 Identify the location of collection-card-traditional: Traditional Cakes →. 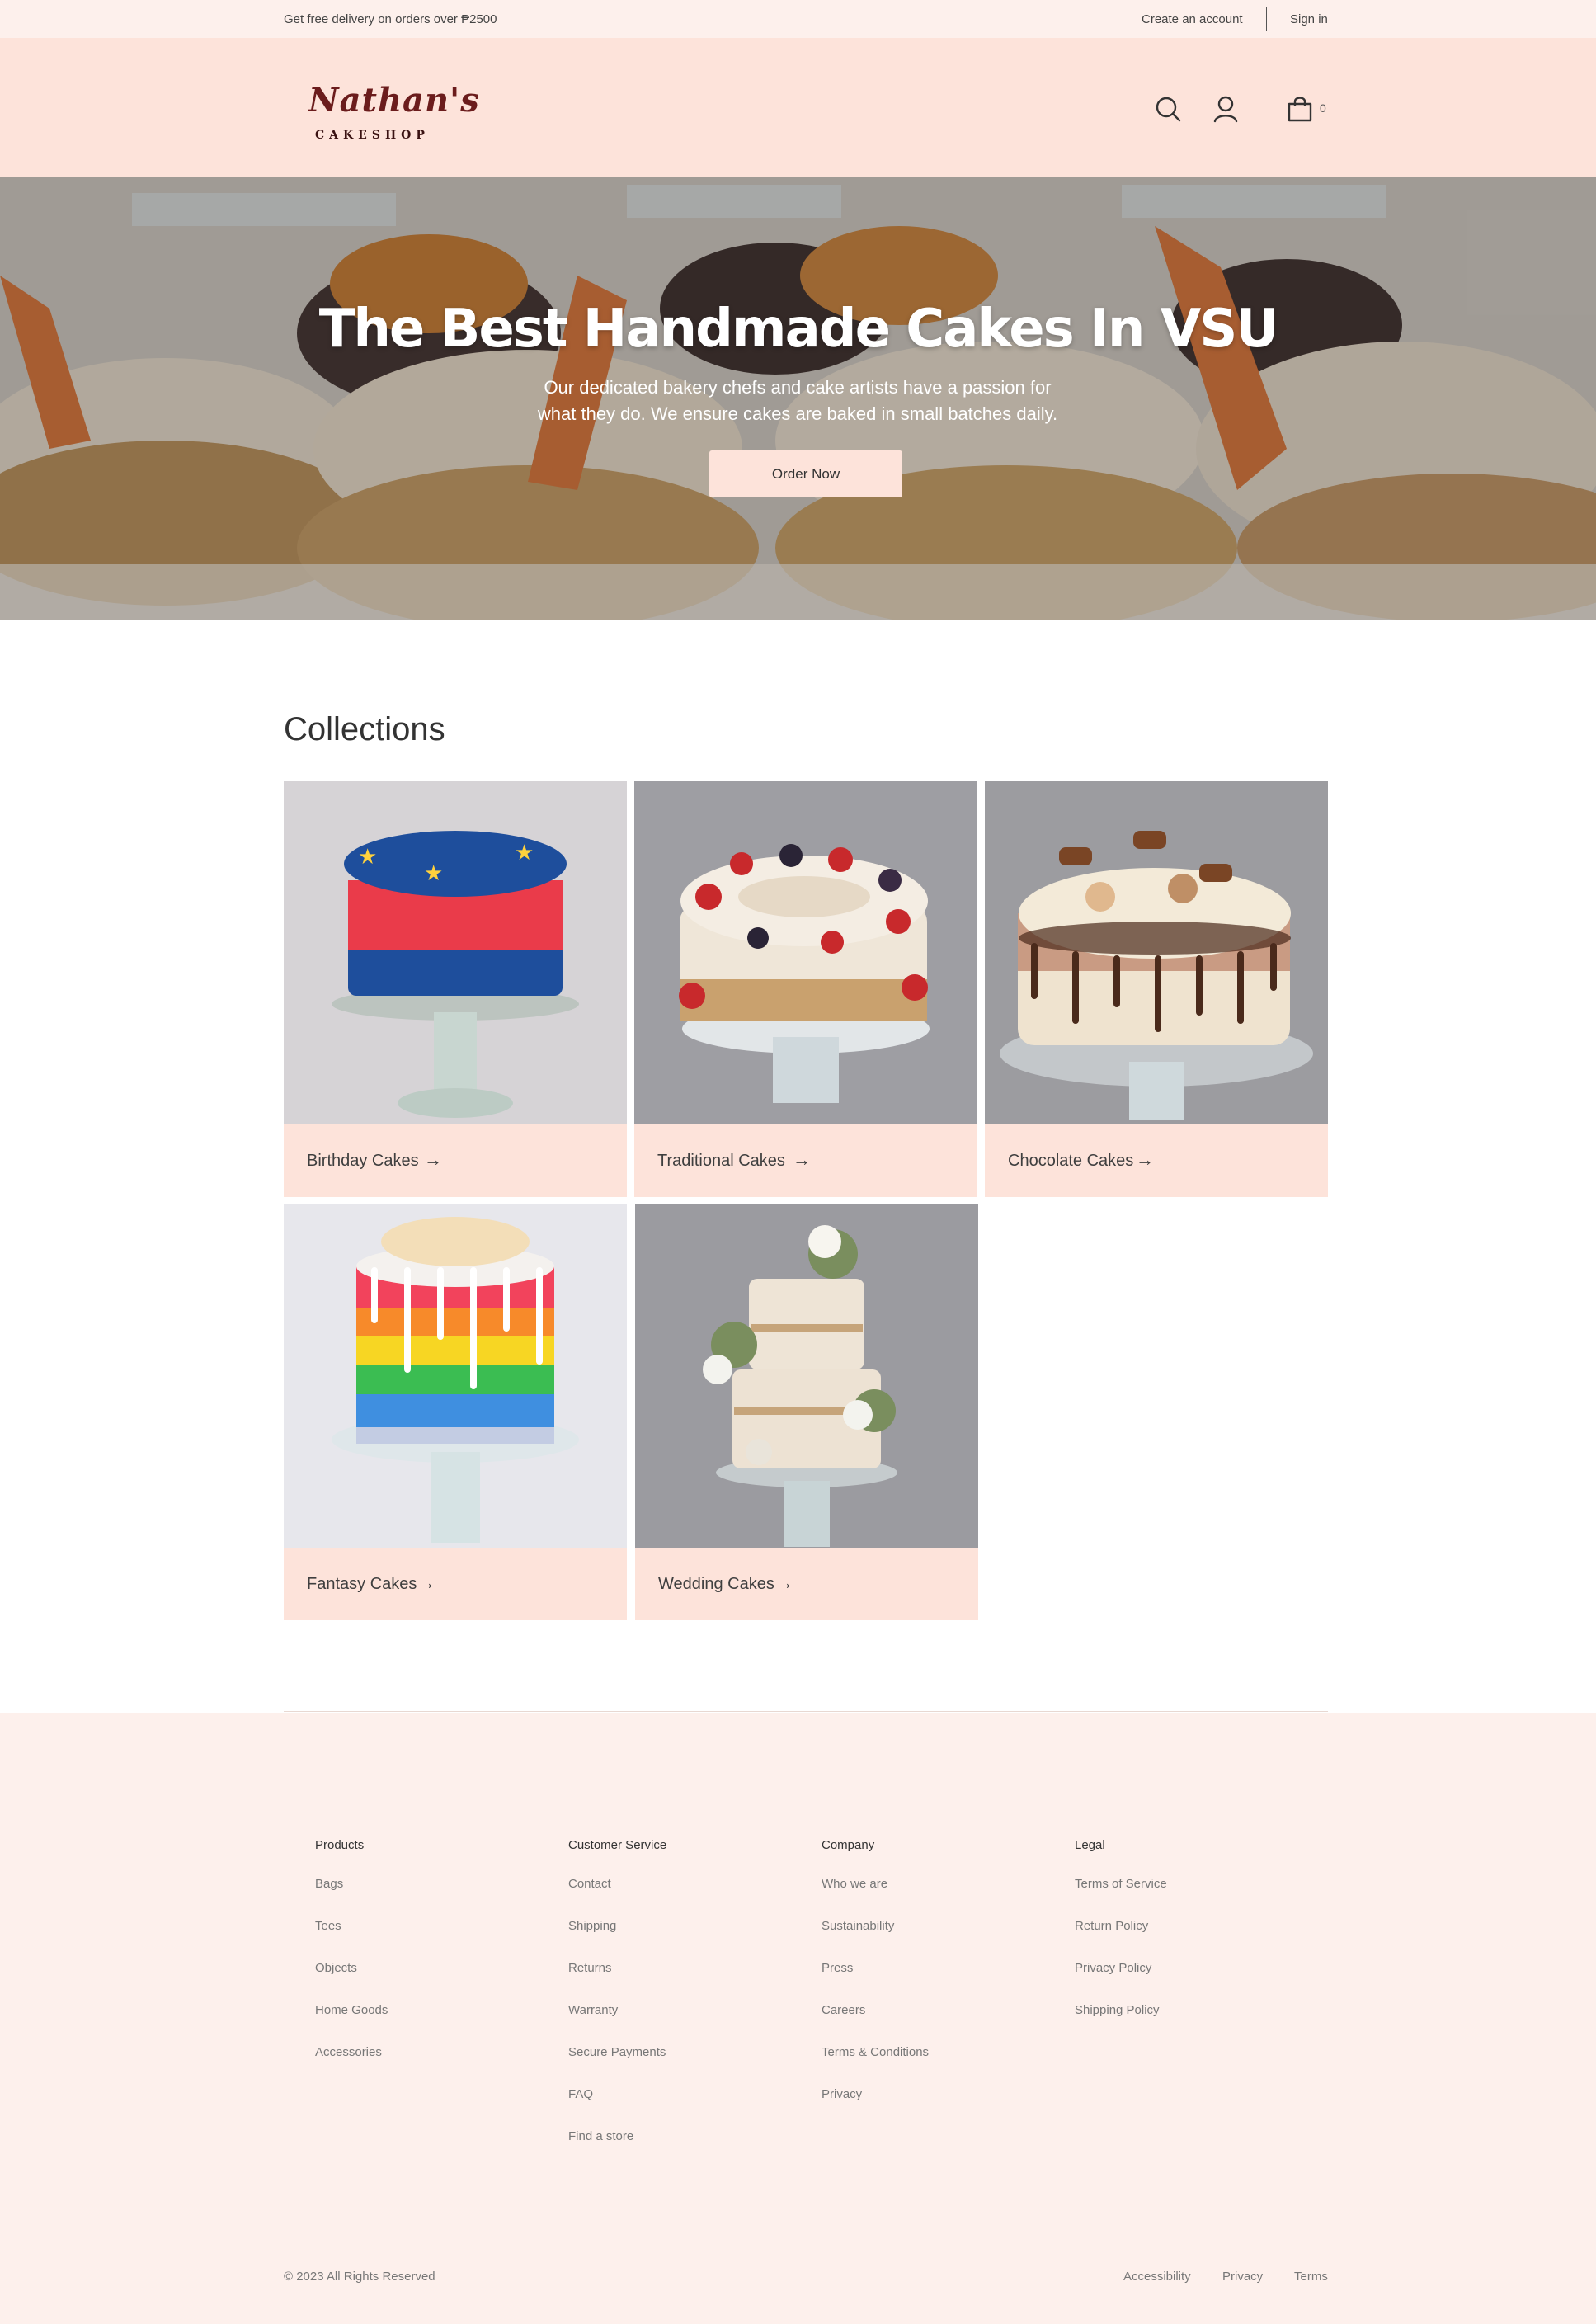
(805, 989).